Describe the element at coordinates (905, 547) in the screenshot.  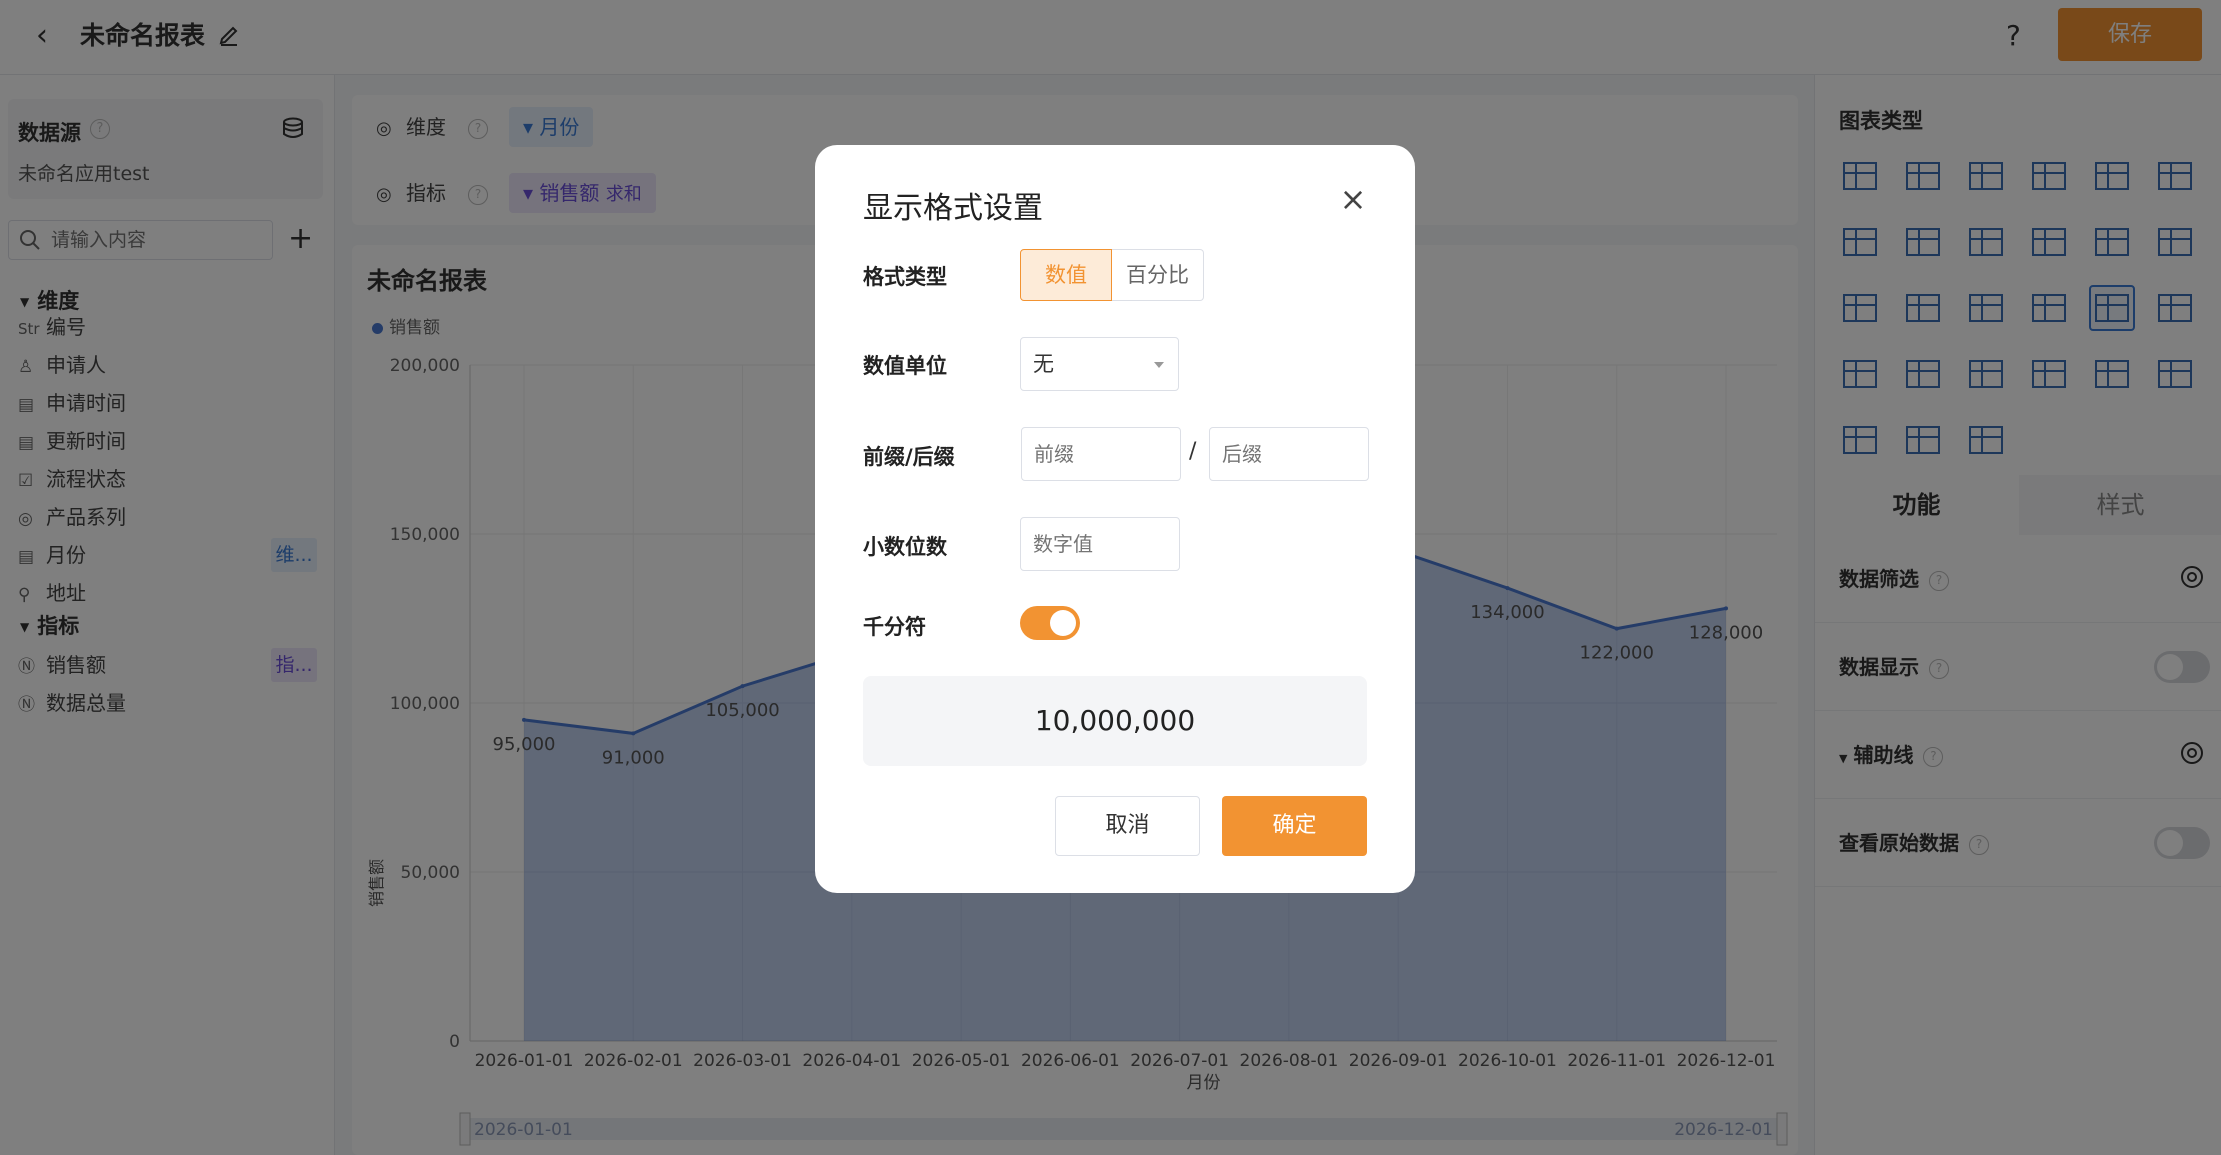
I see `decimal-label: 小数位数` at that location.